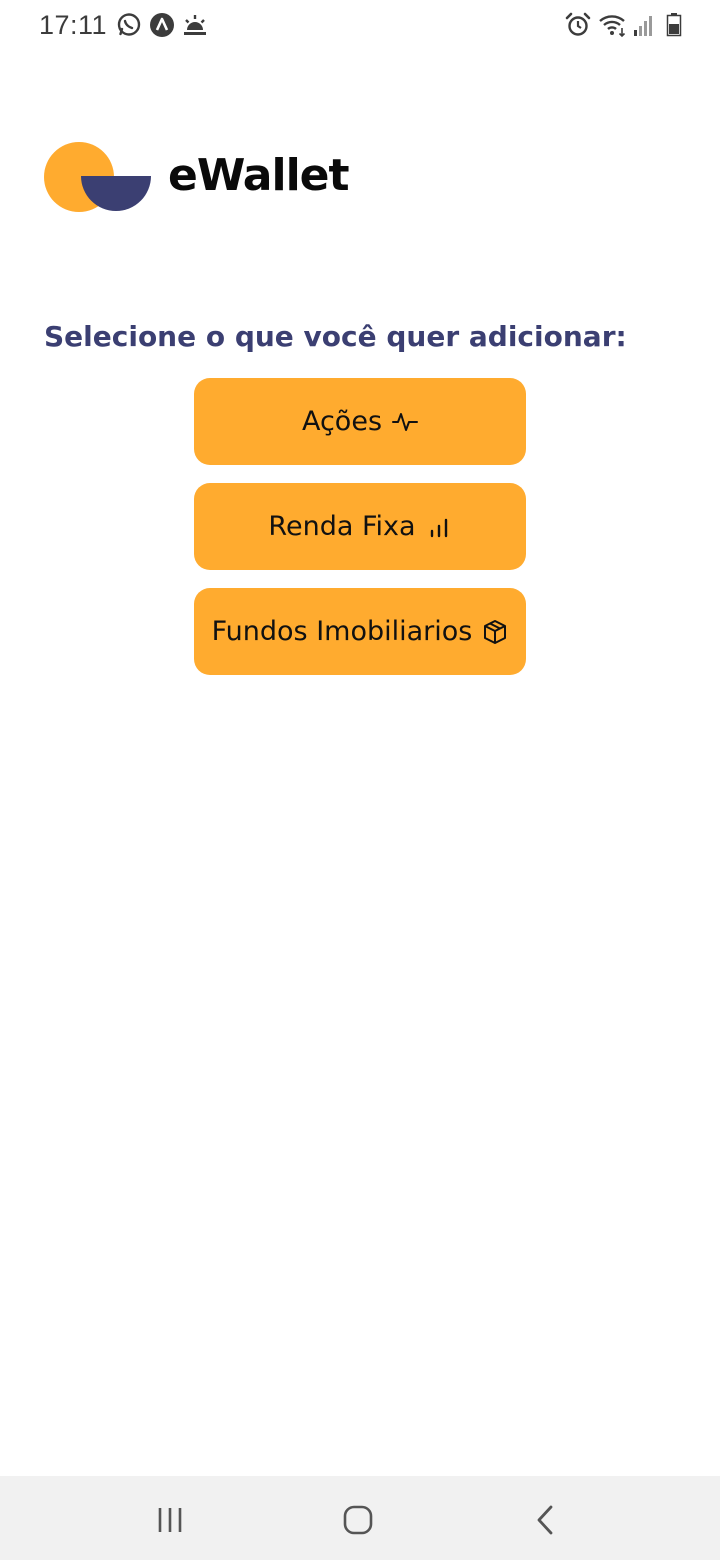 This screenshot has width=720, height=1560. What do you see at coordinates (129, 27) in the screenshot?
I see `whatsapp-icon` at bounding box center [129, 27].